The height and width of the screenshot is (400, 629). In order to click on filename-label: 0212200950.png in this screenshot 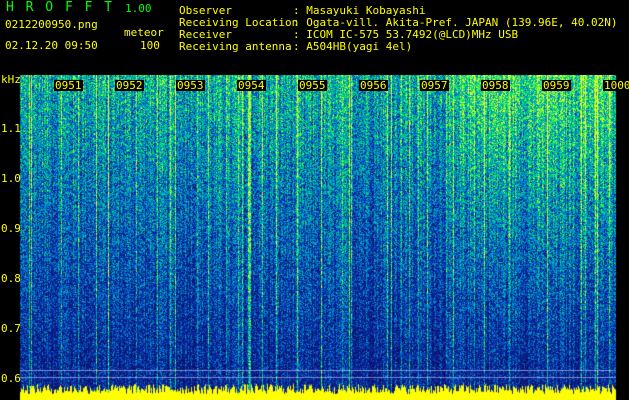, I will do `click(51, 24)`.